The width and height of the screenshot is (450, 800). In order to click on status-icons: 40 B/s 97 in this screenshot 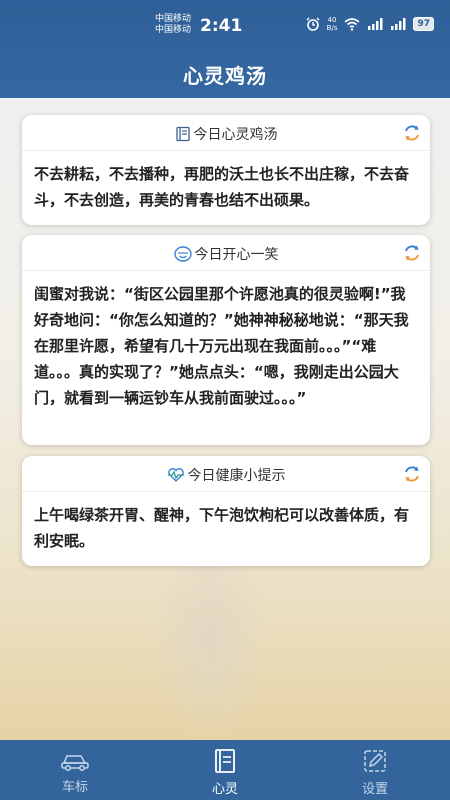, I will do `click(370, 24)`.